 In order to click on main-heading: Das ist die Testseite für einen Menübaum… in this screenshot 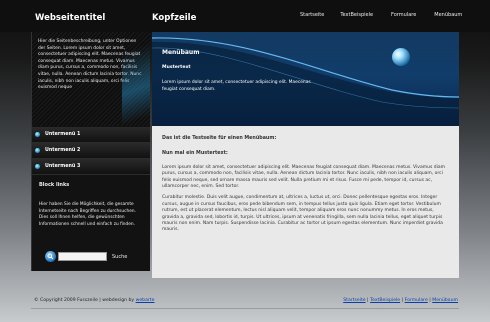, I will do `click(219, 138)`.